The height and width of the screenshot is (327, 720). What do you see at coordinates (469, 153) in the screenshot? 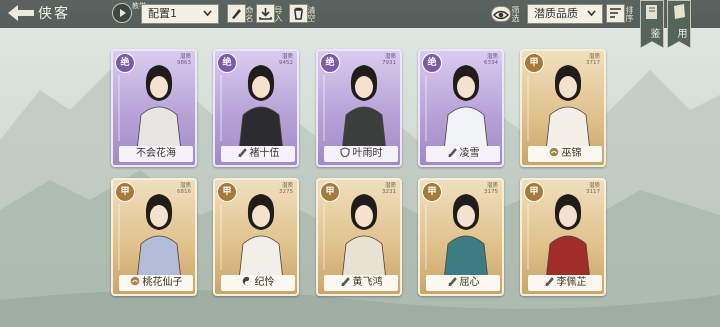
I see `hero-name: 凌雪` at bounding box center [469, 153].